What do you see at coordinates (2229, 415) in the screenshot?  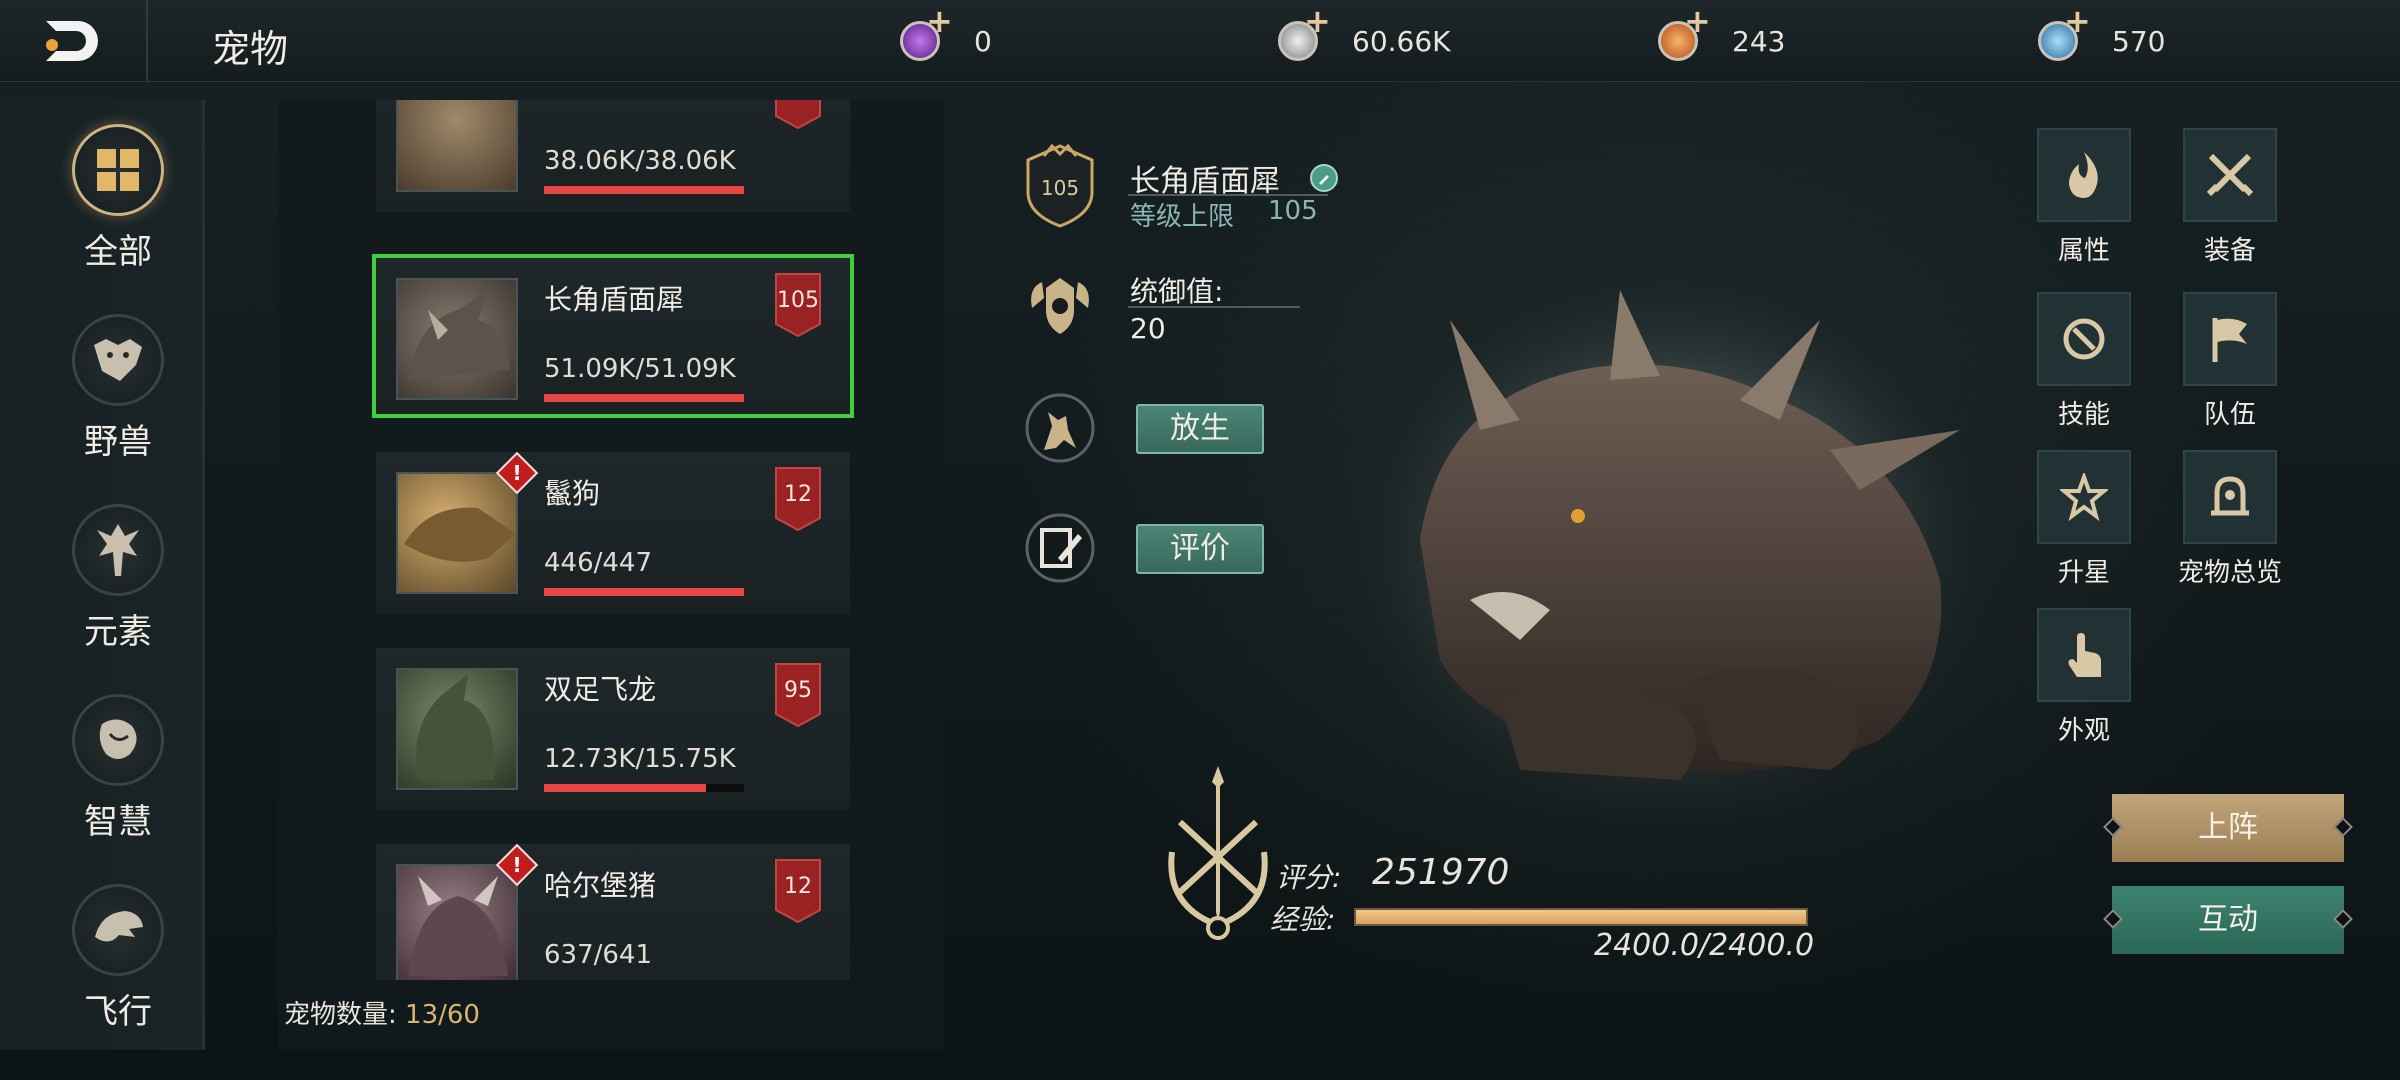 I see `function-label: 队伍` at bounding box center [2229, 415].